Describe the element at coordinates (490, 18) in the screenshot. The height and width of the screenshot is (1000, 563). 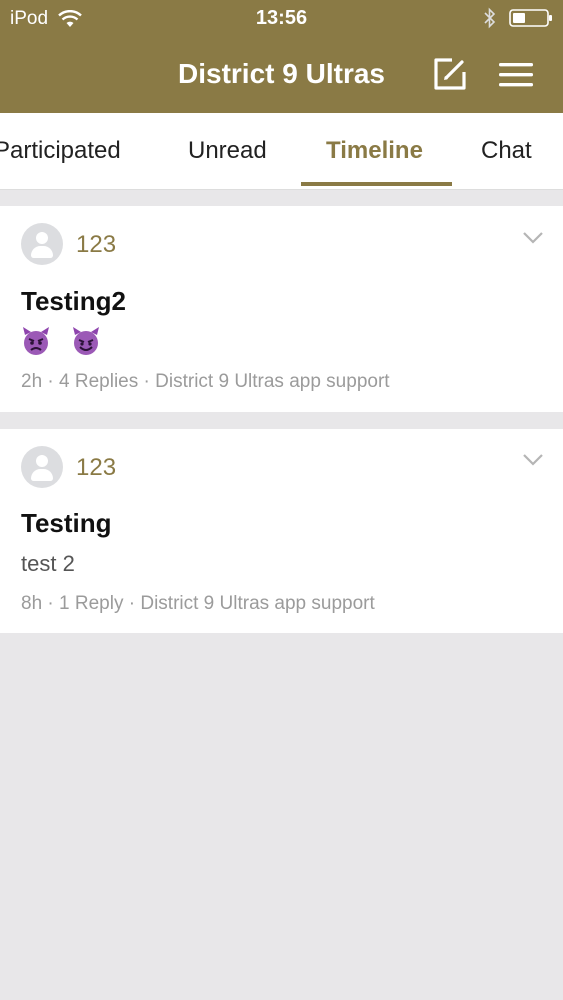
I see `bluetooth-icon` at that location.